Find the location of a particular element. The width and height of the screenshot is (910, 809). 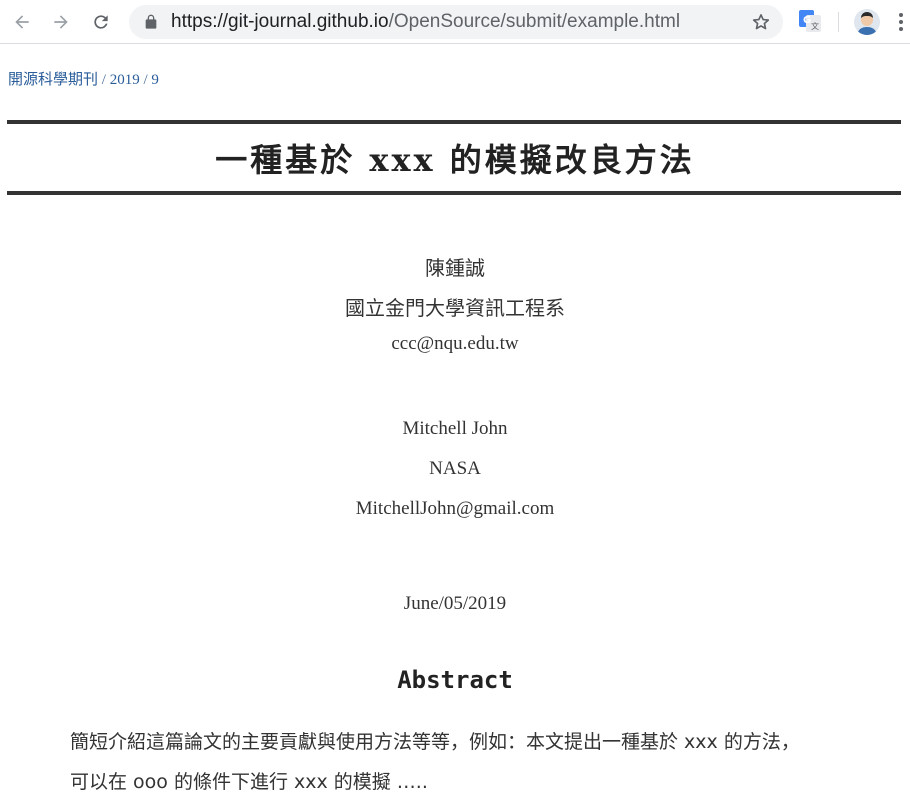

svg-text: G is located at coordinates (807, 20).